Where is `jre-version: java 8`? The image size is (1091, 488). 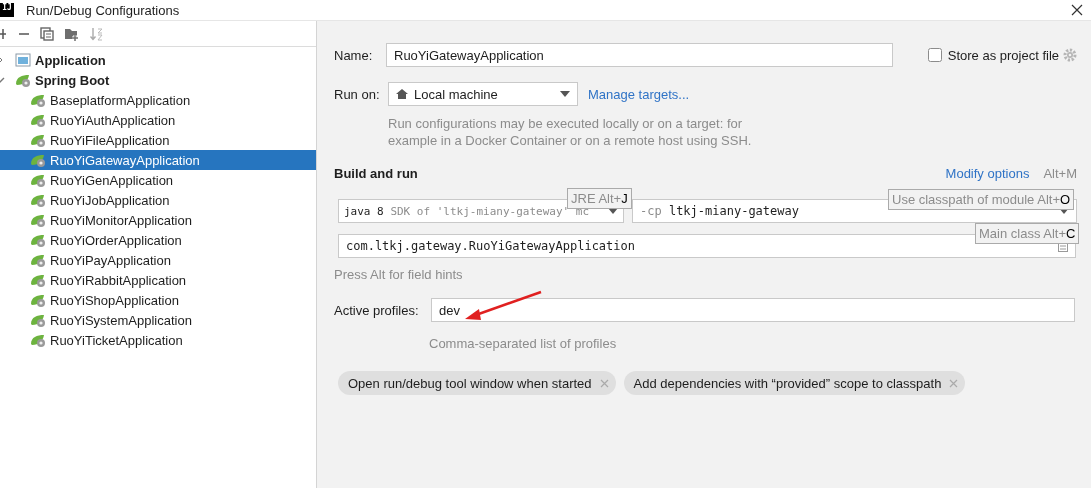
jre-version: java 8 is located at coordinates (364, 211).